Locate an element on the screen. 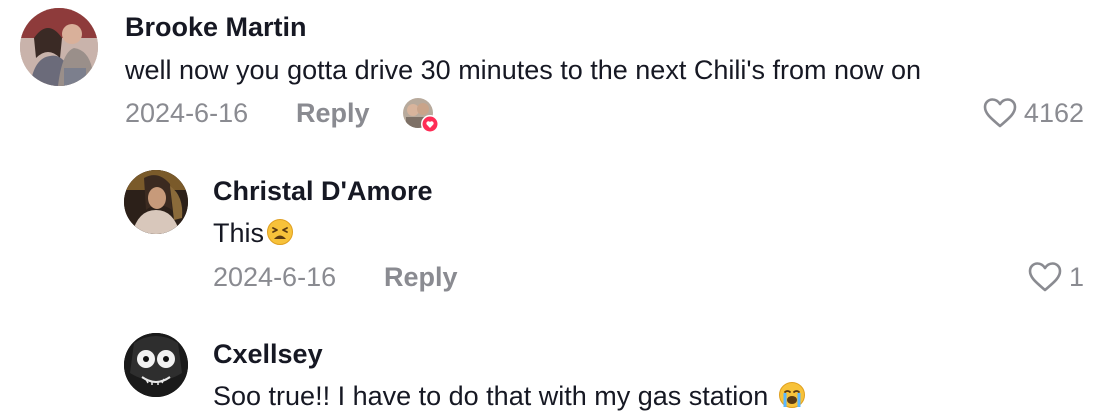 The image size is (1114, 418). like-button: 1 is located at coordinates (1055, 277).